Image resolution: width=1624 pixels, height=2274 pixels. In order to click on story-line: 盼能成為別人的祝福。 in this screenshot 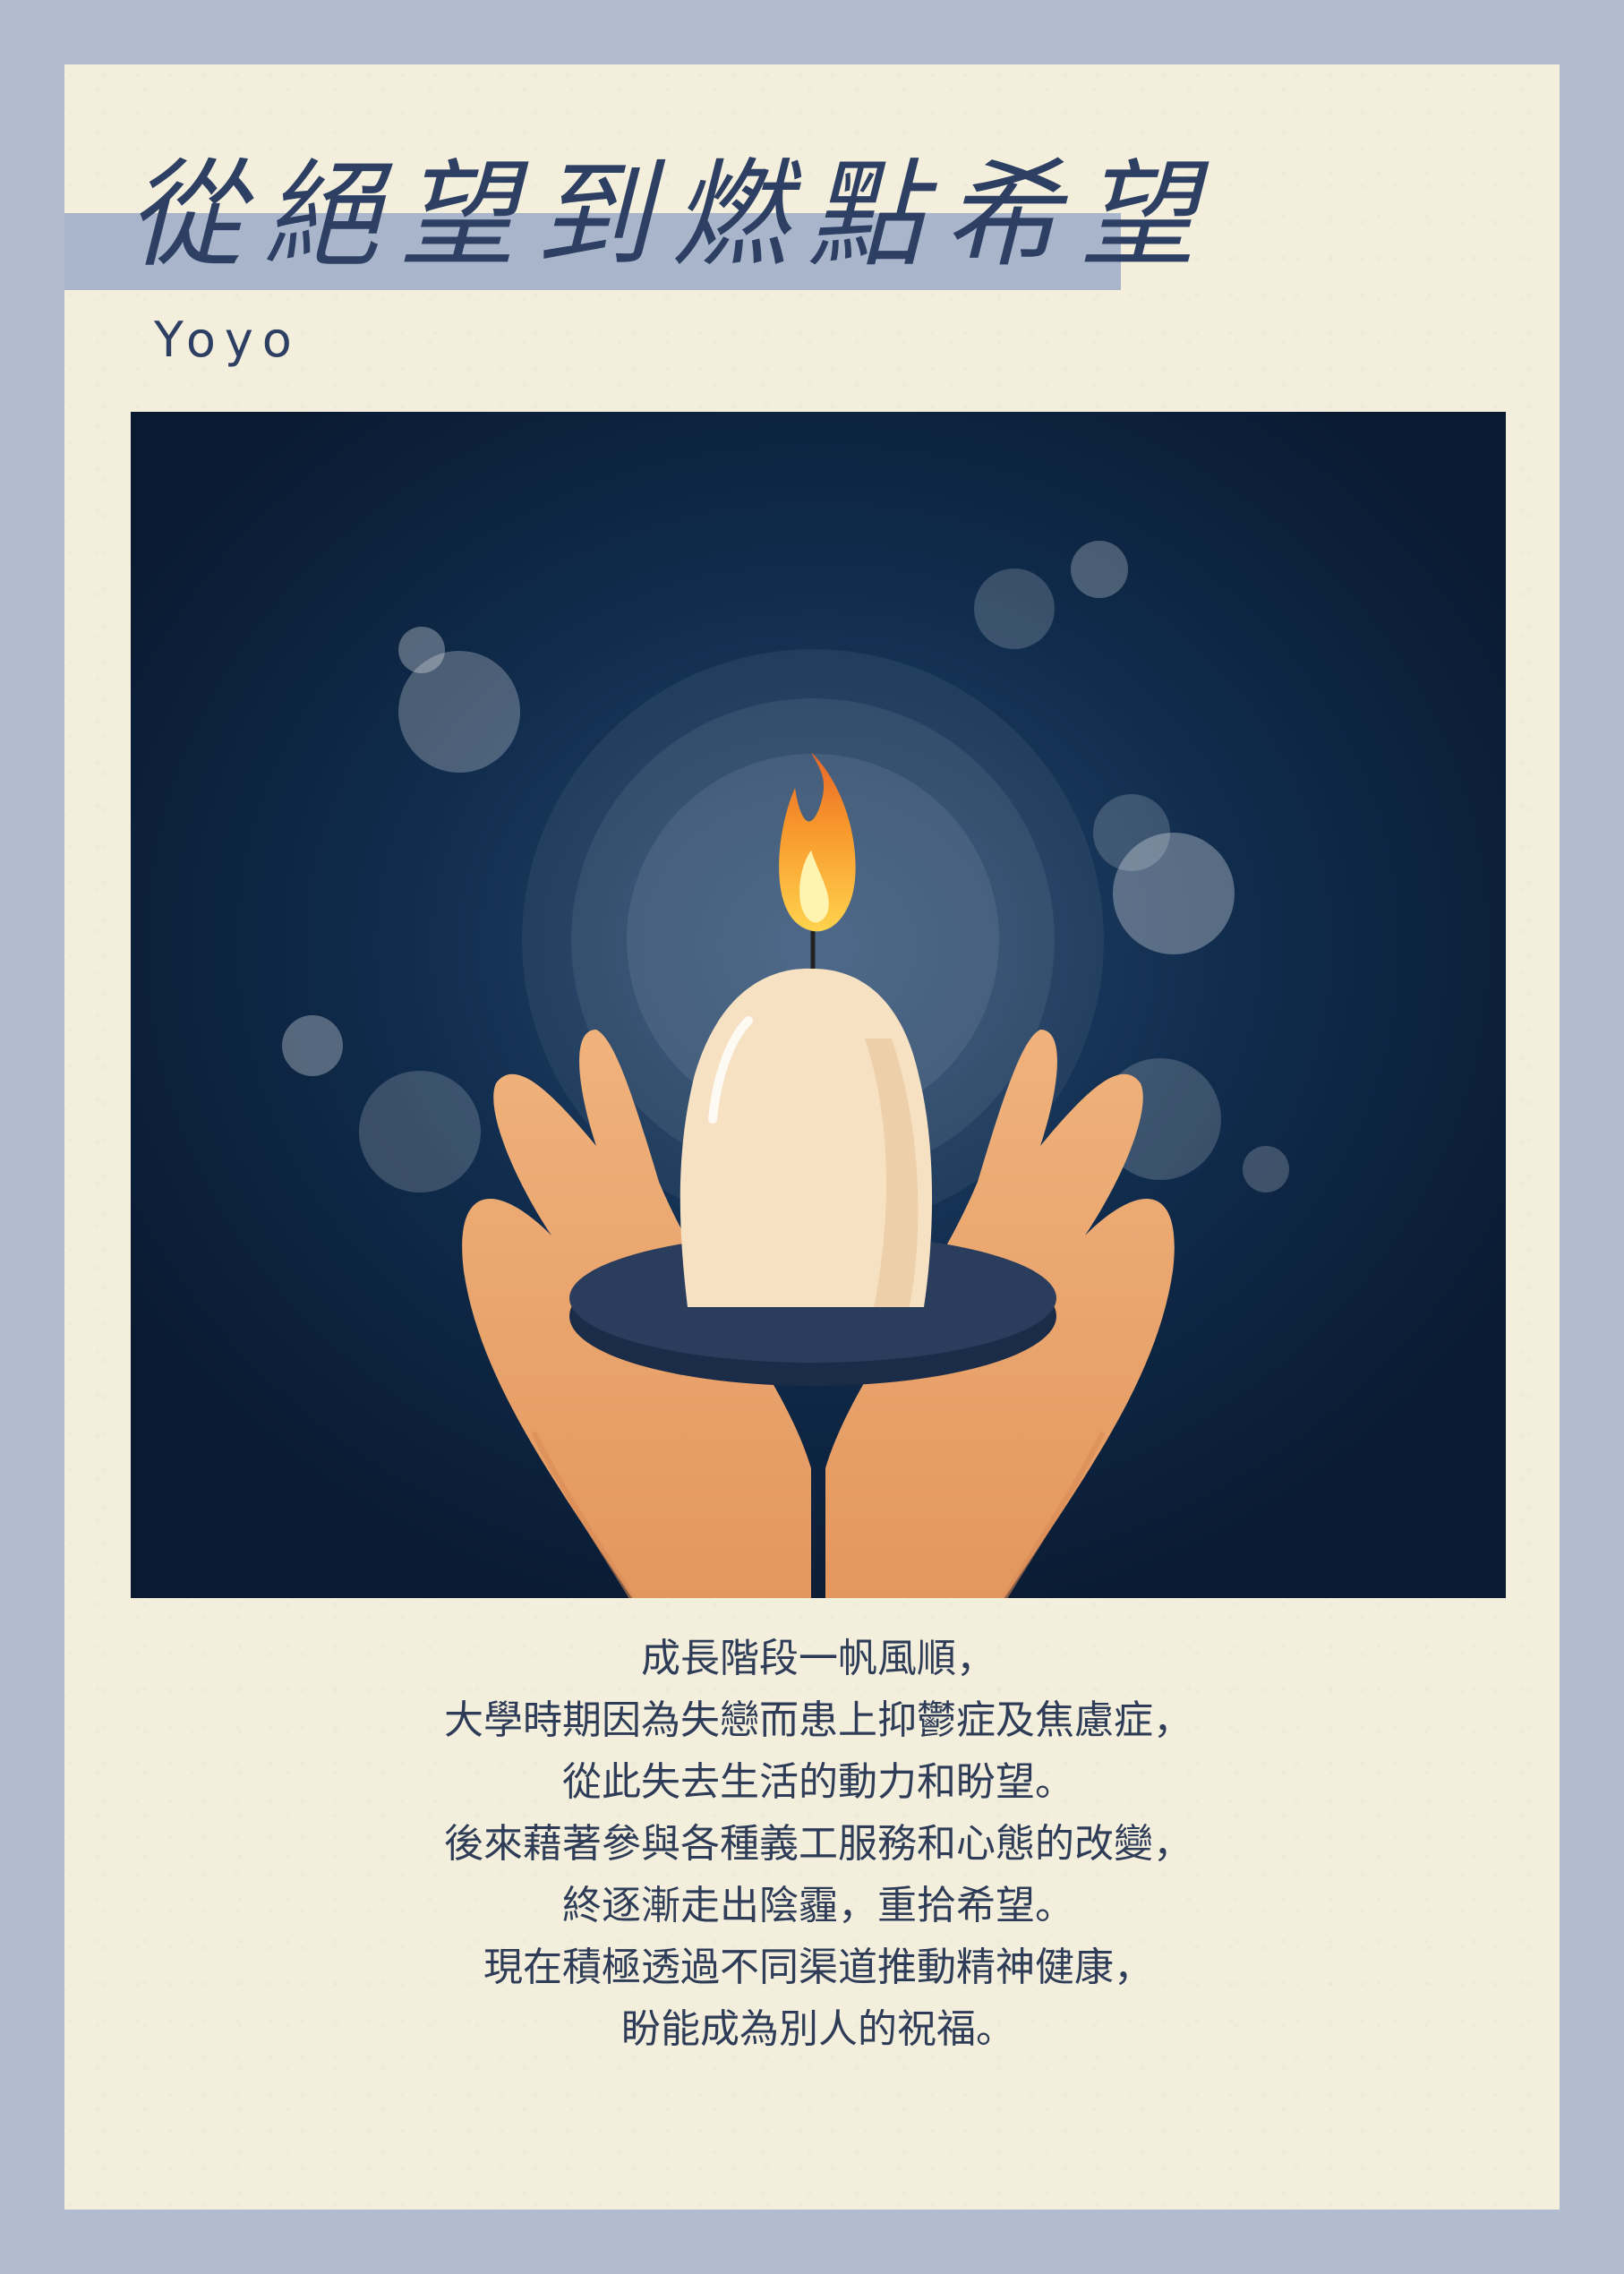, I will do `click(818, 2029)`.